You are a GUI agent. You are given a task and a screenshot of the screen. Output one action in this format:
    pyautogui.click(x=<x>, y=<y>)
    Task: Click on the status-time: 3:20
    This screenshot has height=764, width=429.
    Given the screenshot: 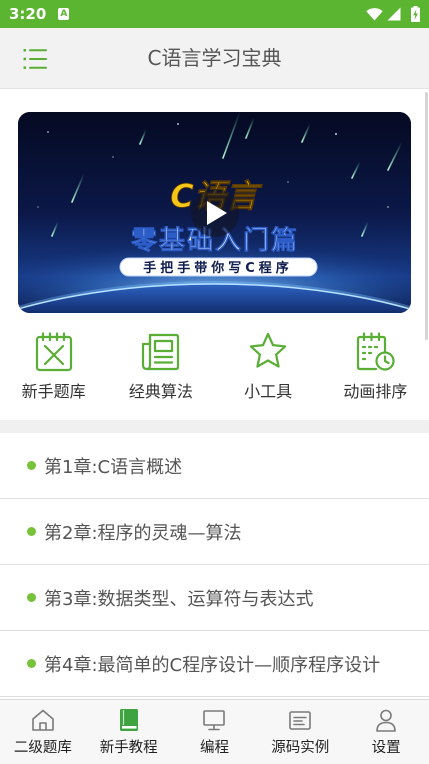 What is the action you would take?
    pyautogui.click(x=28, y=14)
    